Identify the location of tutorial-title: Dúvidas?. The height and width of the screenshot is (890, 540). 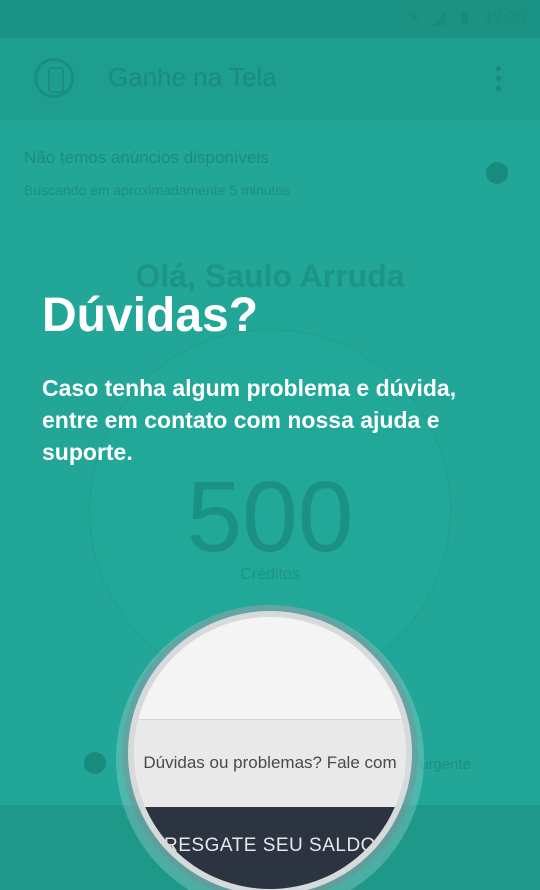
(150, 315).